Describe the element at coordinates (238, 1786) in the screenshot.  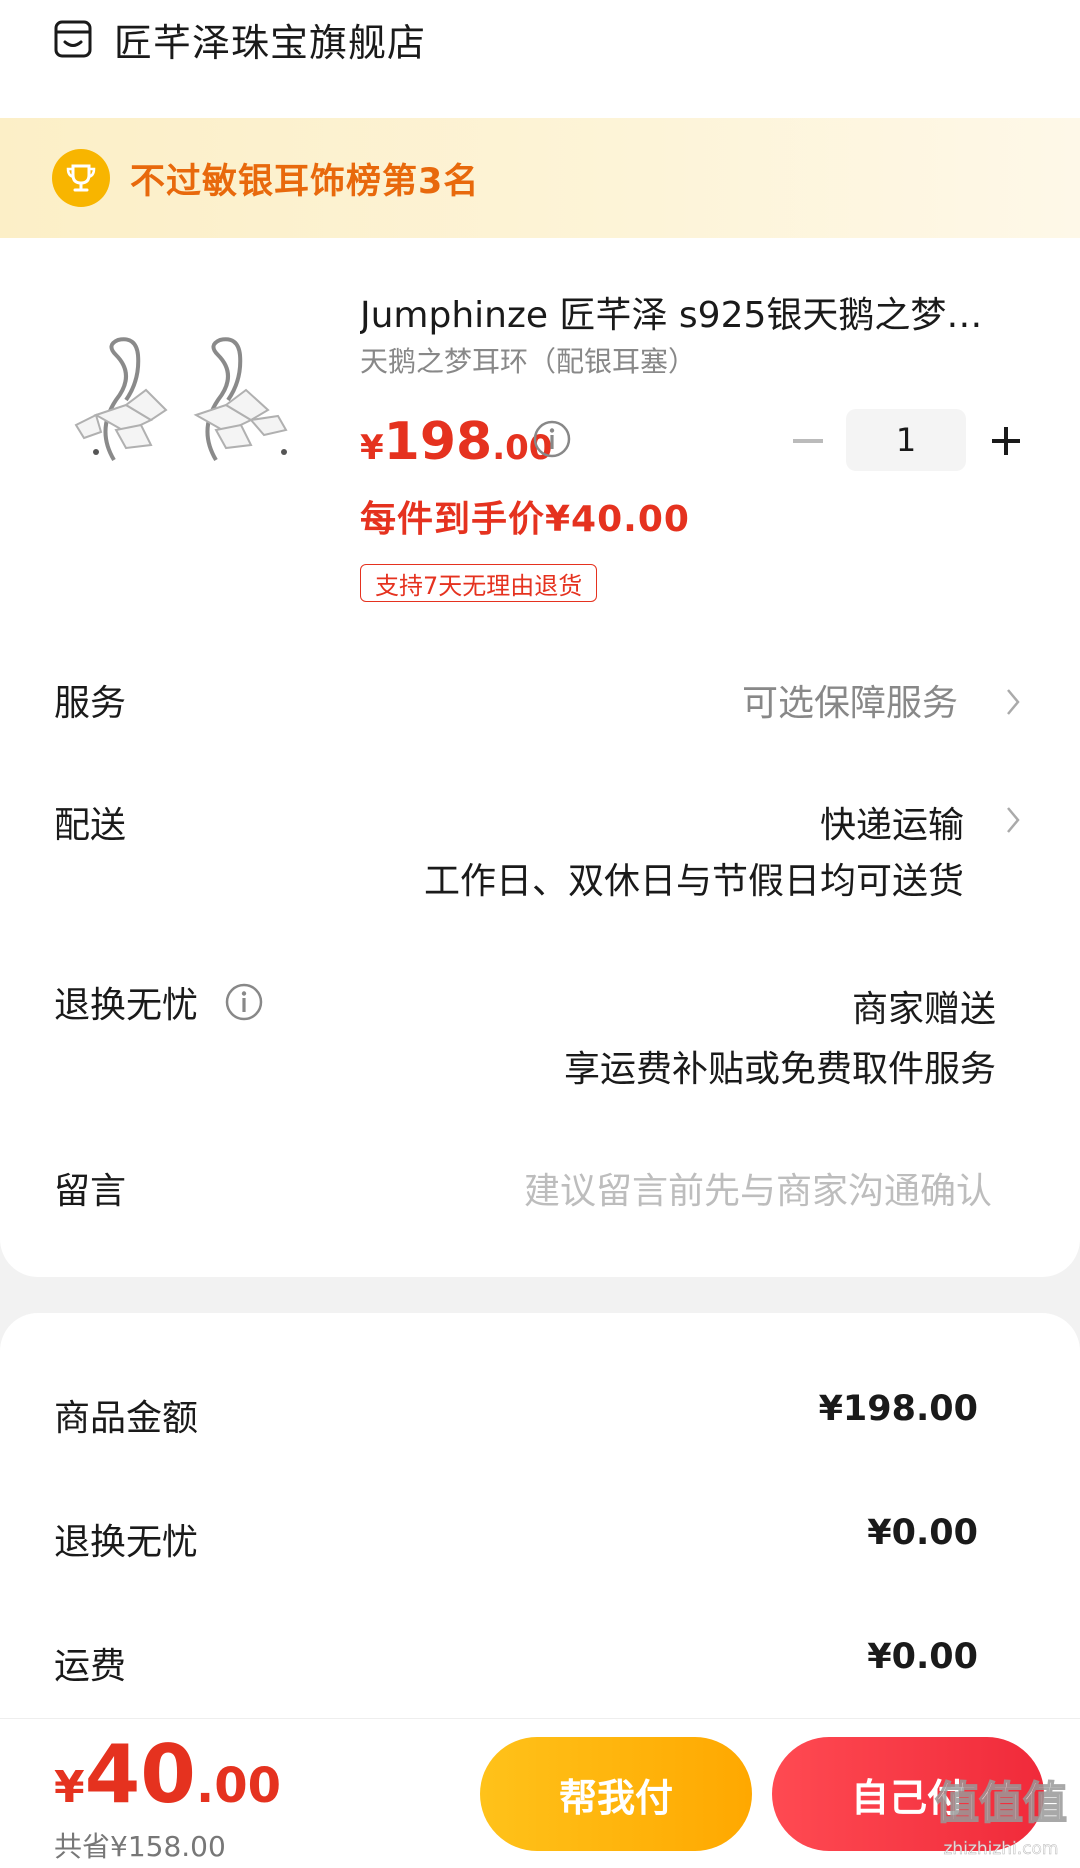
I see `total-decimal: .00` at that location.